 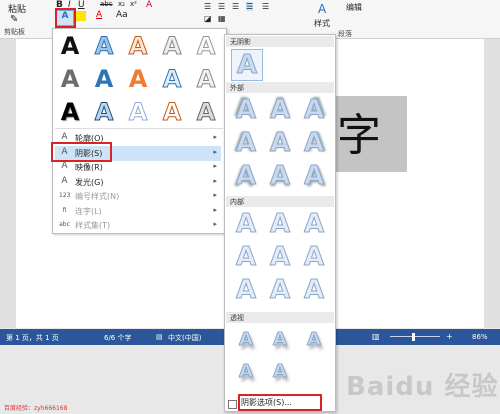 I want to click on menu-item-effect-2: A 映像(R) ▸, so click(x=138, y=167).